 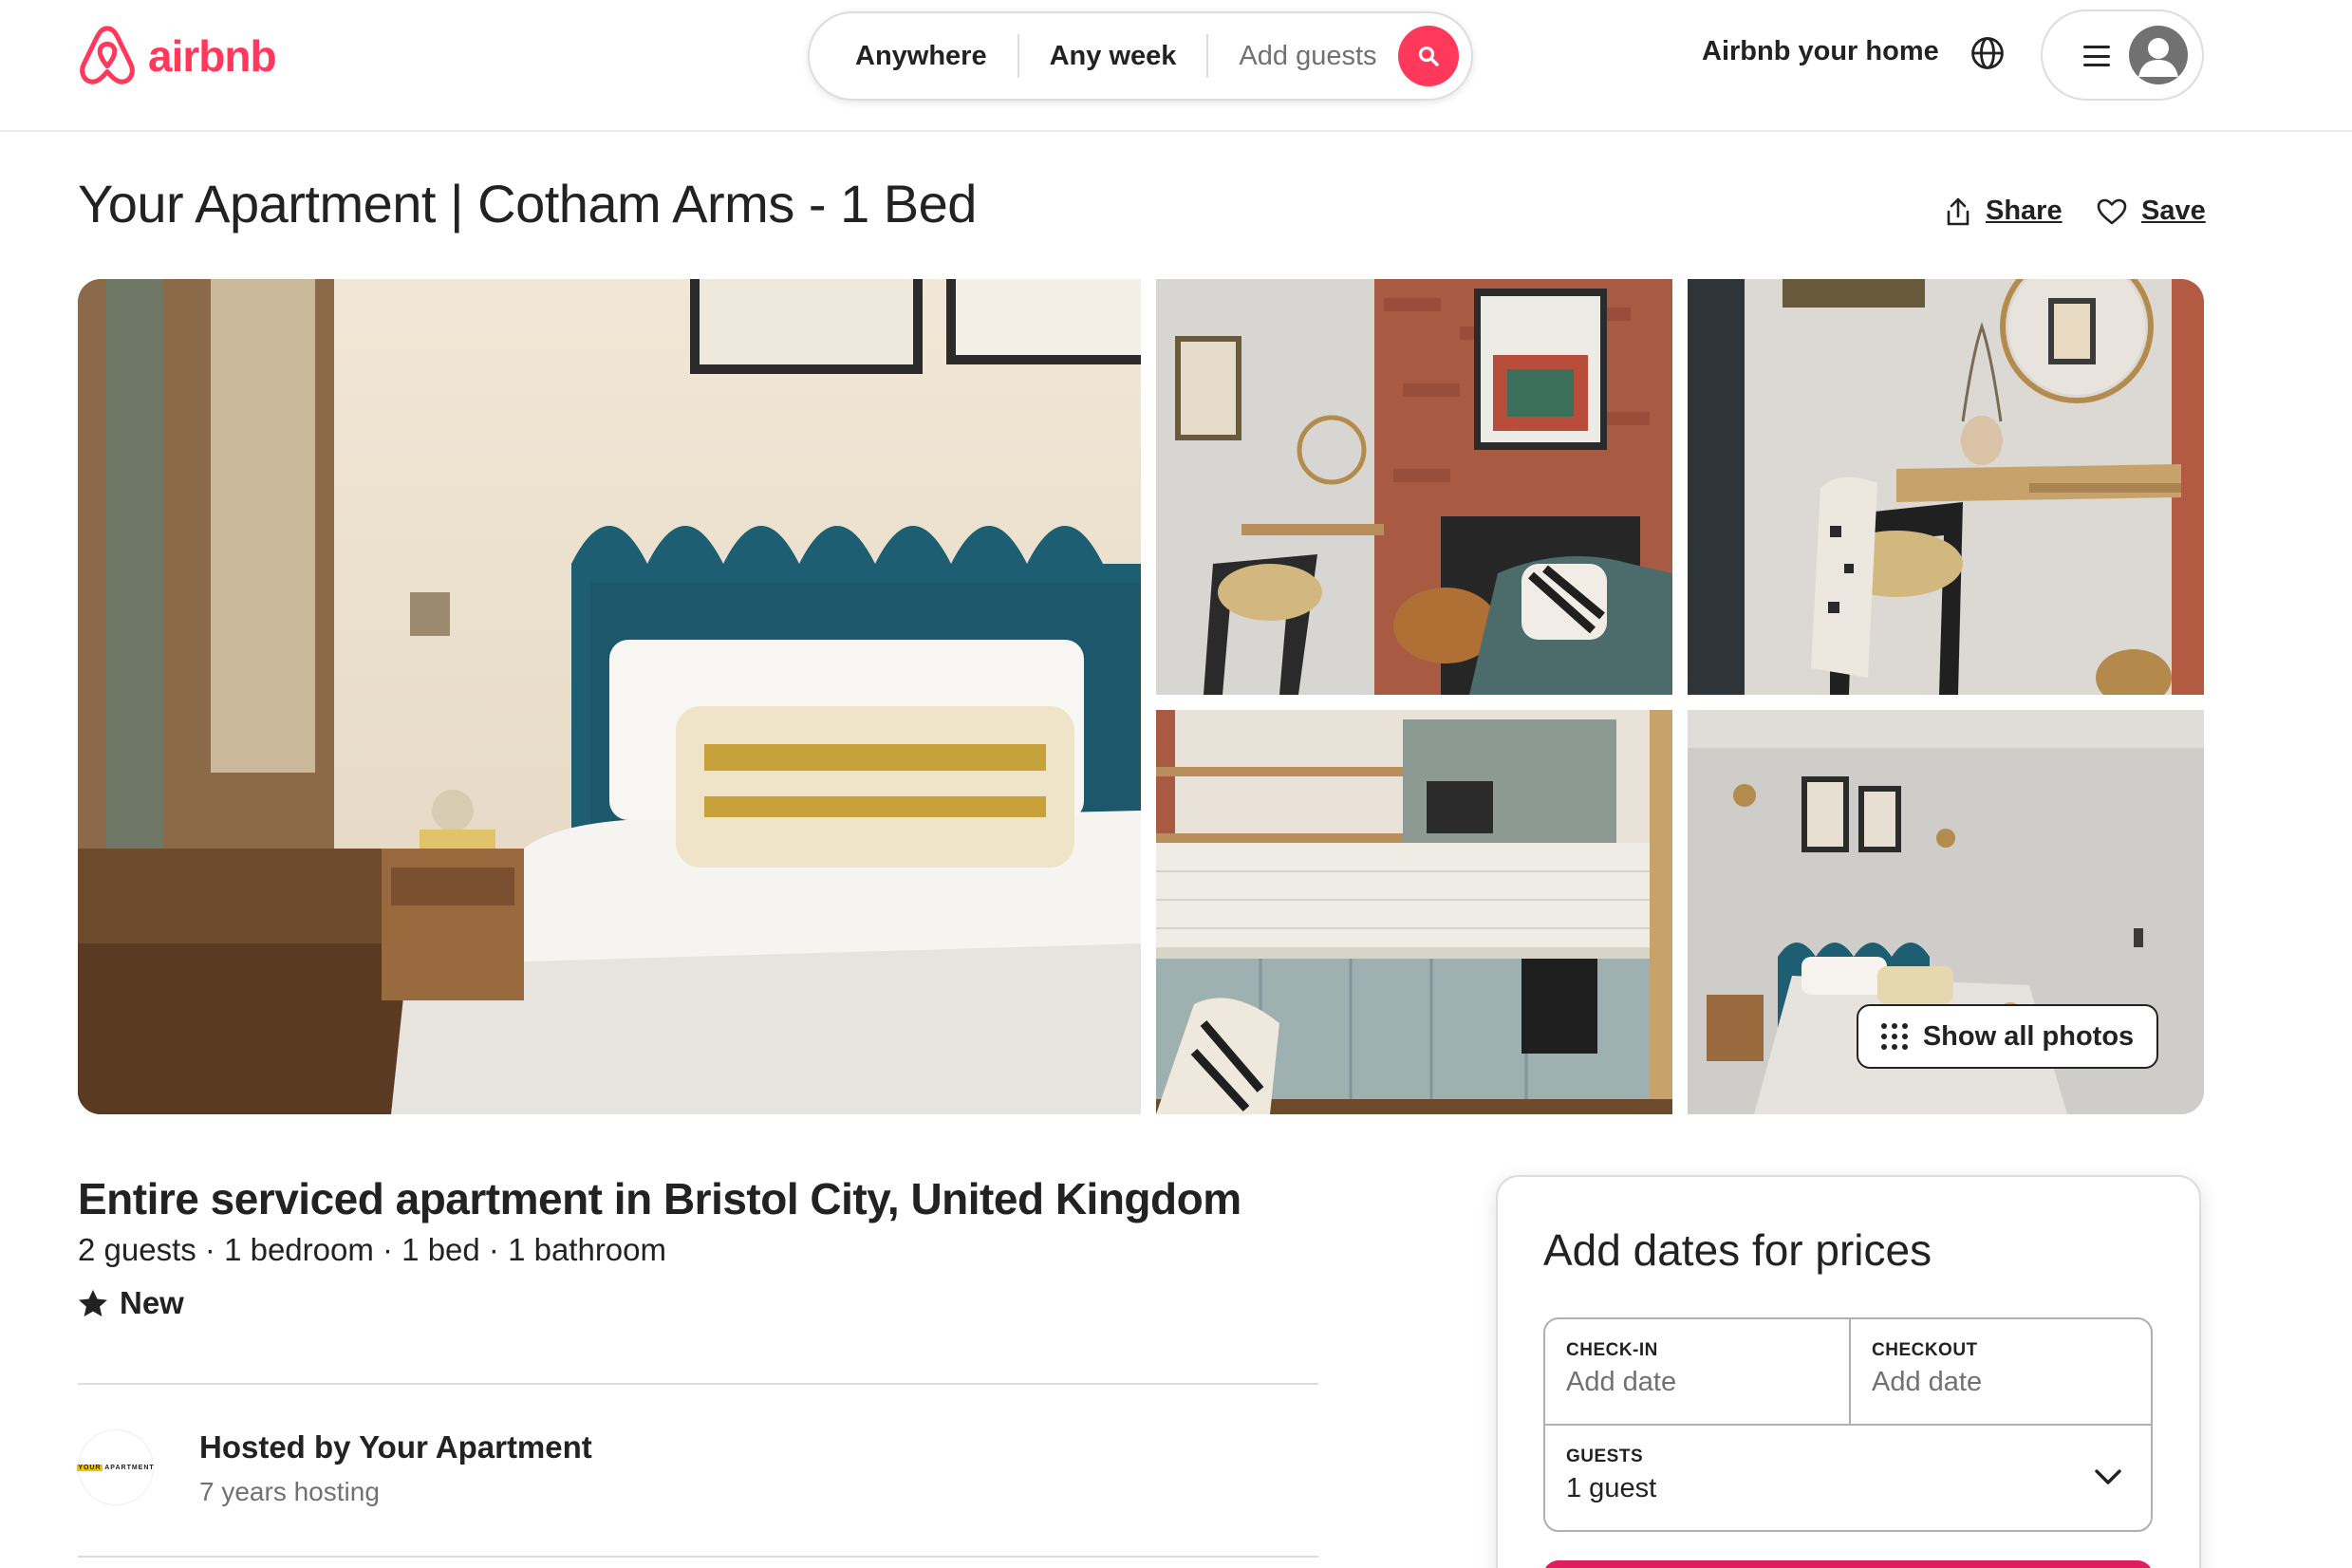 What do you see at coordinates (93, 1303) in the screenshot?
I see `star-icon` at bounding box center [93, 1303].